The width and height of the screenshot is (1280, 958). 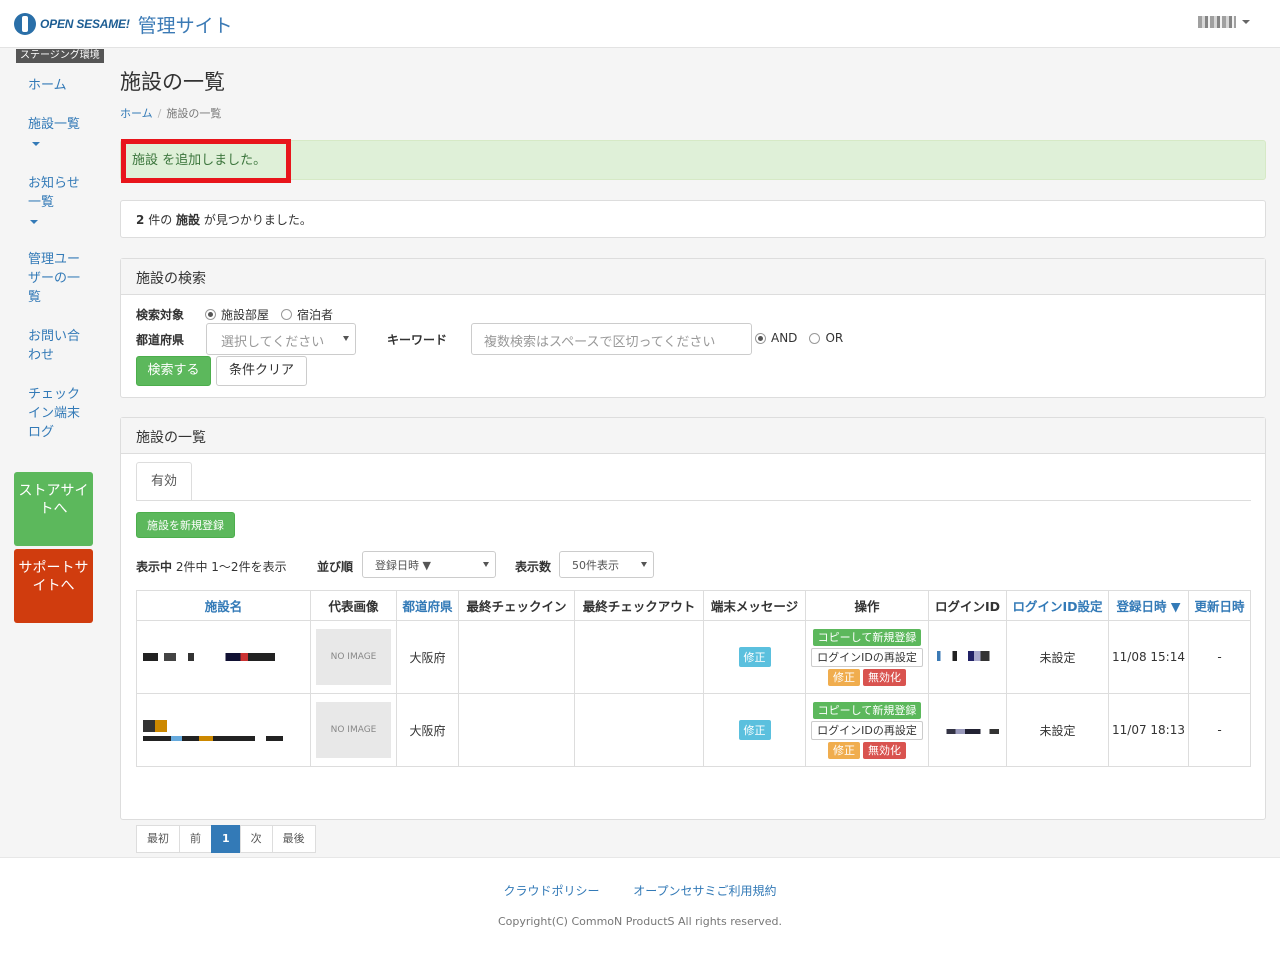 What do you see at coordinates (173, 371) in the screenshot?
I see `search-button: 検索する` at bounding box center [173, 371].